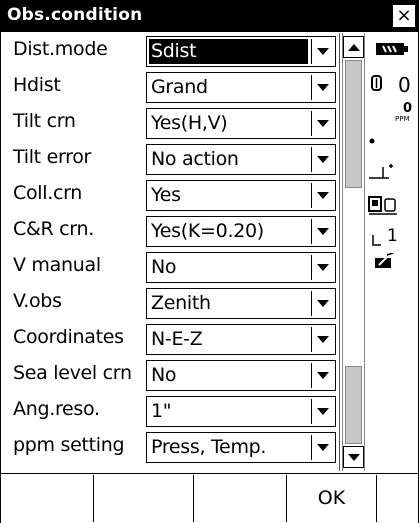 Image resolution: width=419 pixels, height=523 pixels. Describe the element at coordinates (209, 16) in the screenshot. I see `title-bar: Obs.condition ×` at that location.